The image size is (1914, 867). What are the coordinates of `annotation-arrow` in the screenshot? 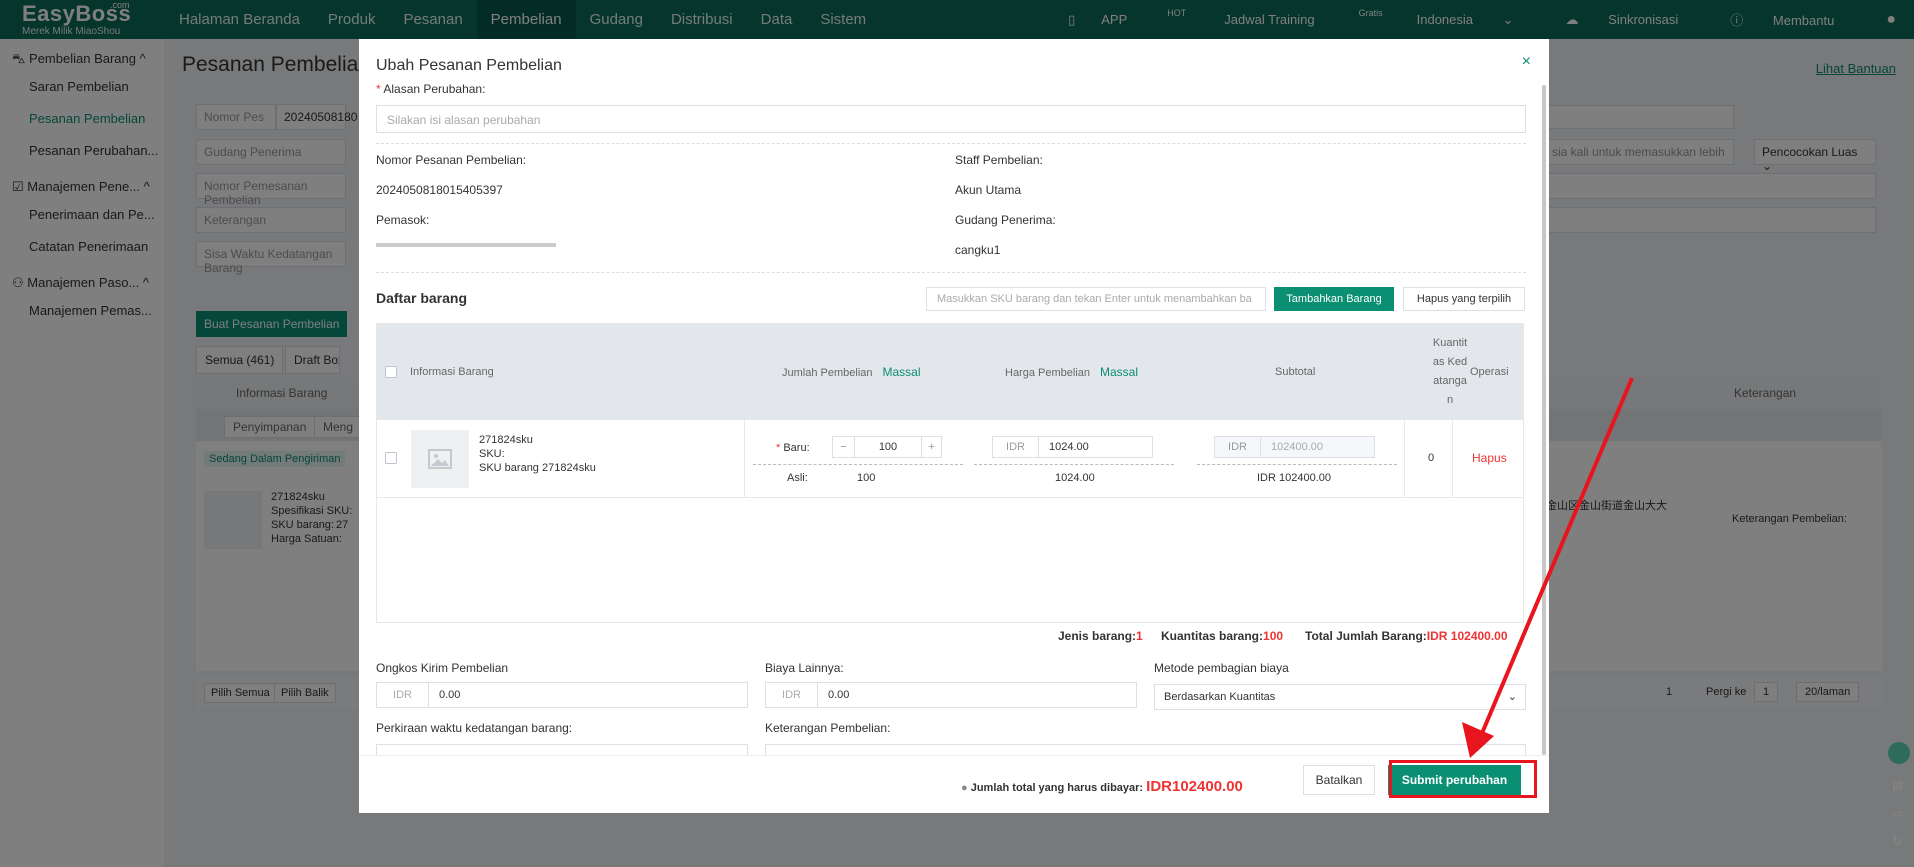 It's located at (1548, 567).